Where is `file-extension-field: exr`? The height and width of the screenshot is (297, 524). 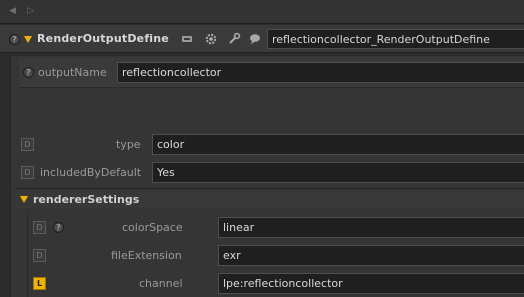 file-extension-field: exr is located at coordinates (371, 255).